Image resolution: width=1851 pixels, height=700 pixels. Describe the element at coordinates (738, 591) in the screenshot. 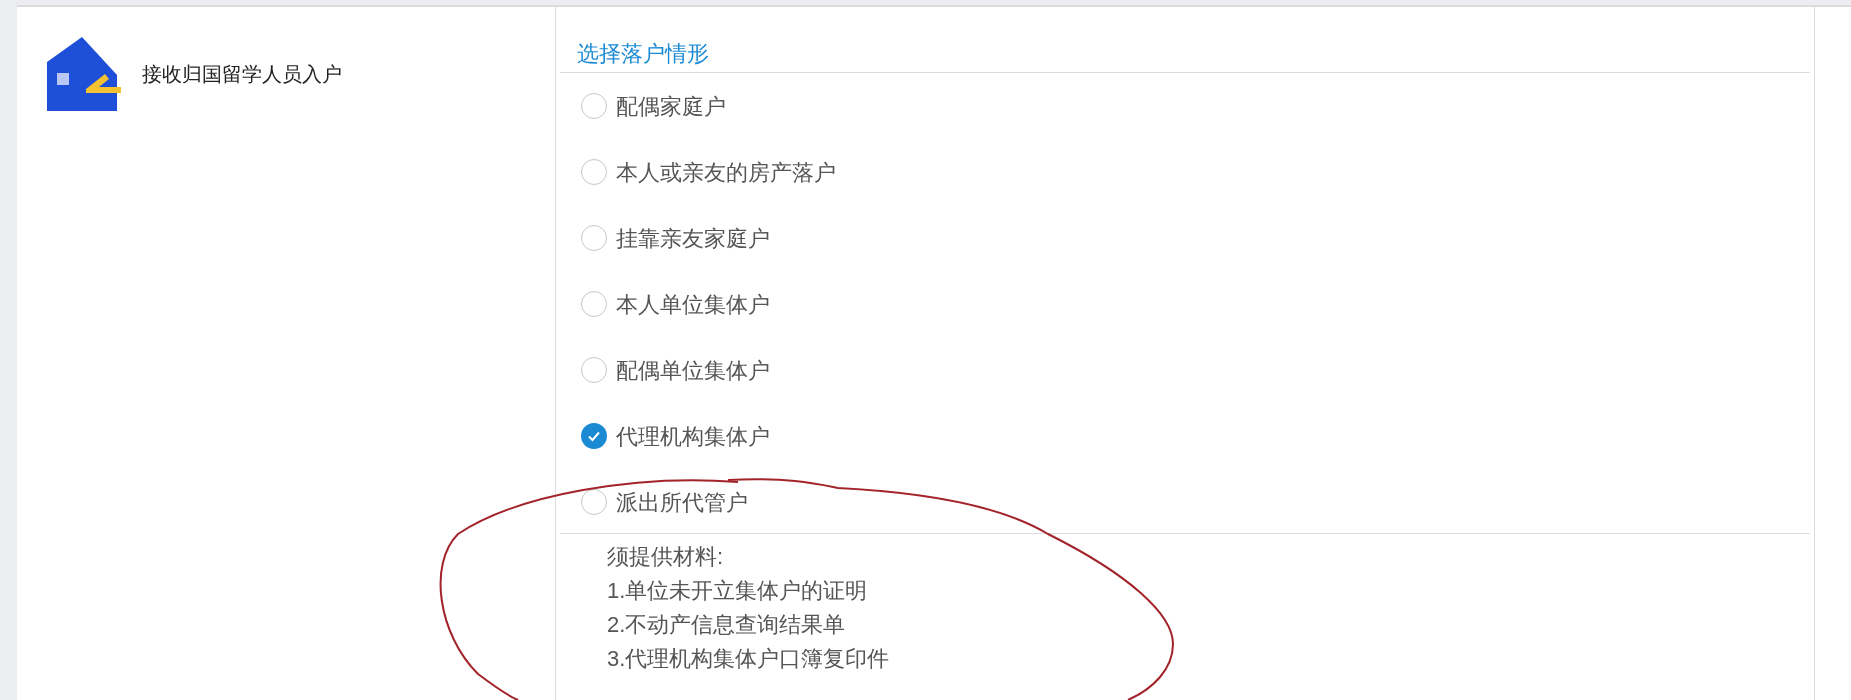

I see `materials-line: 1.单位未开立集体户的证明` at that location.